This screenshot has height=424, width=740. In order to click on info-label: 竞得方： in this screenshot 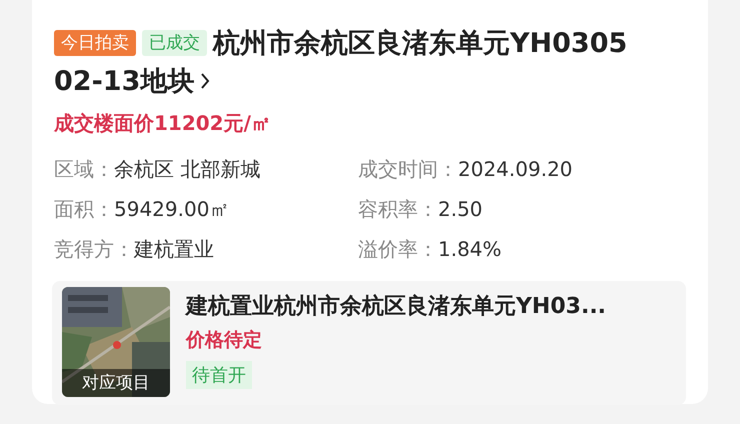, I will do `click(94, 249)`.